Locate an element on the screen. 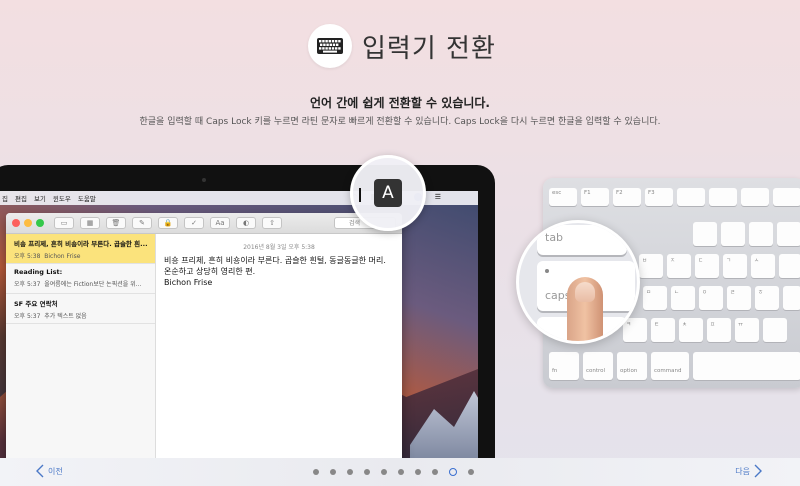 This screenshot has width=800, height=486. tab-key: tab is located at coordinates (582, 240).